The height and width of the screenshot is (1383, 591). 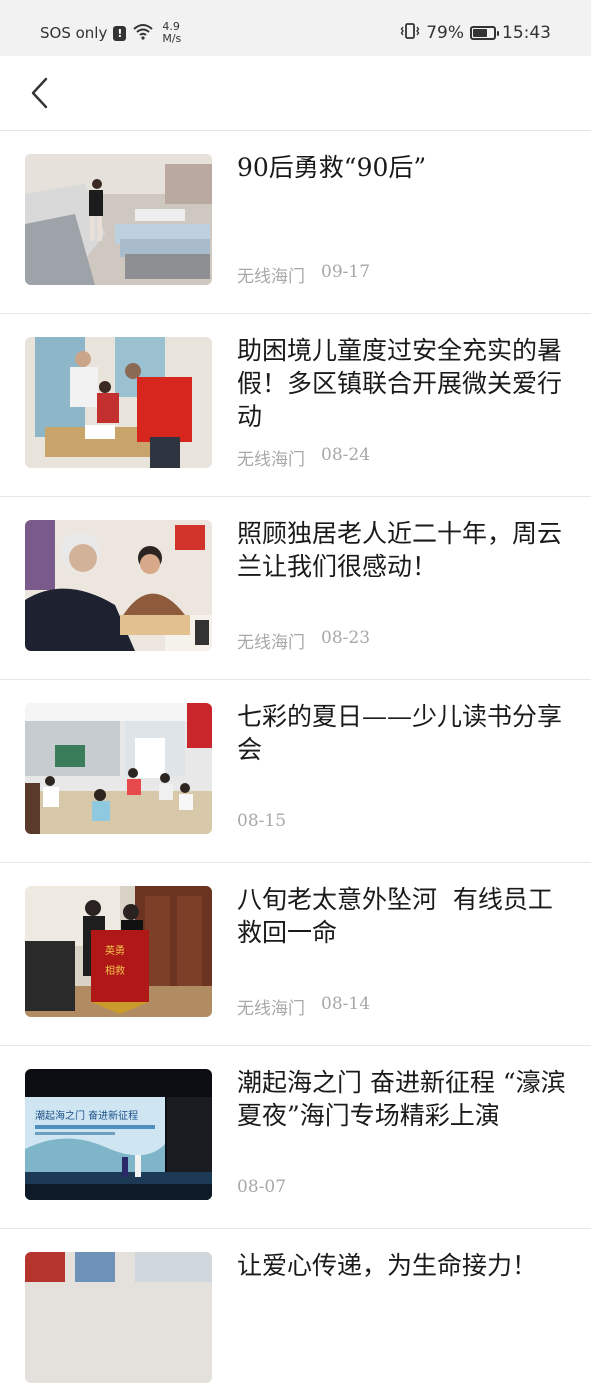 What do you see at coordinates (295, 28) in the screenshot?
I see `status-bar: SOS only ! 4.9 M/s 79% 15:43` at bounding box center [295, 28].